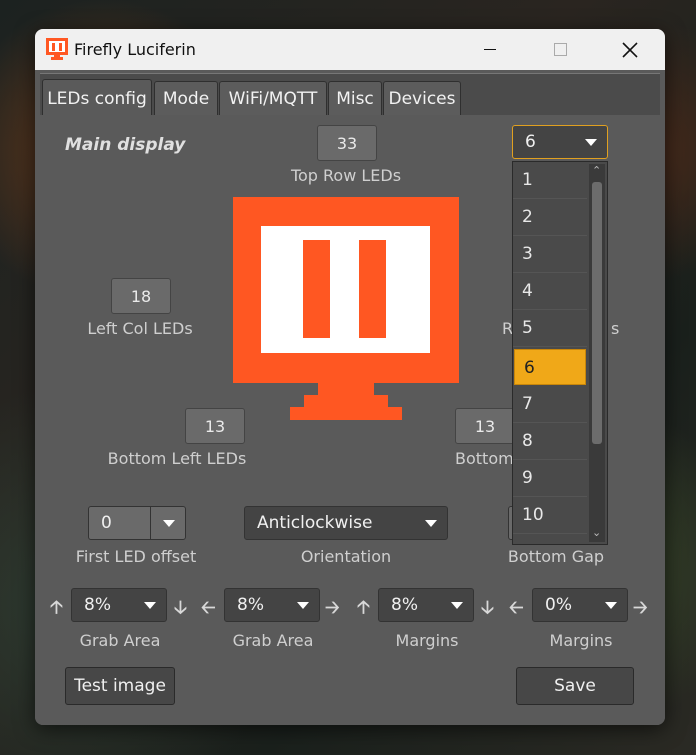  Describe the element at coordinates (560, 142) in the screenshot. I see `monitor-select: 6` at that location.